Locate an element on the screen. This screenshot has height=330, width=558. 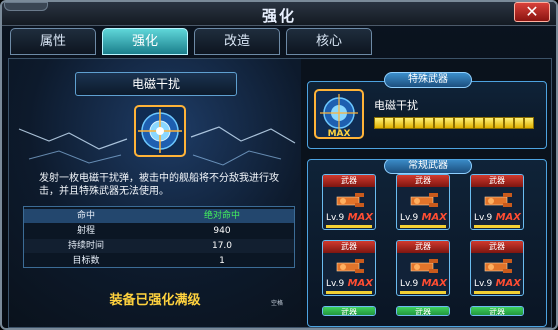
close-button: ✕ is located at coordinates (532, 12).